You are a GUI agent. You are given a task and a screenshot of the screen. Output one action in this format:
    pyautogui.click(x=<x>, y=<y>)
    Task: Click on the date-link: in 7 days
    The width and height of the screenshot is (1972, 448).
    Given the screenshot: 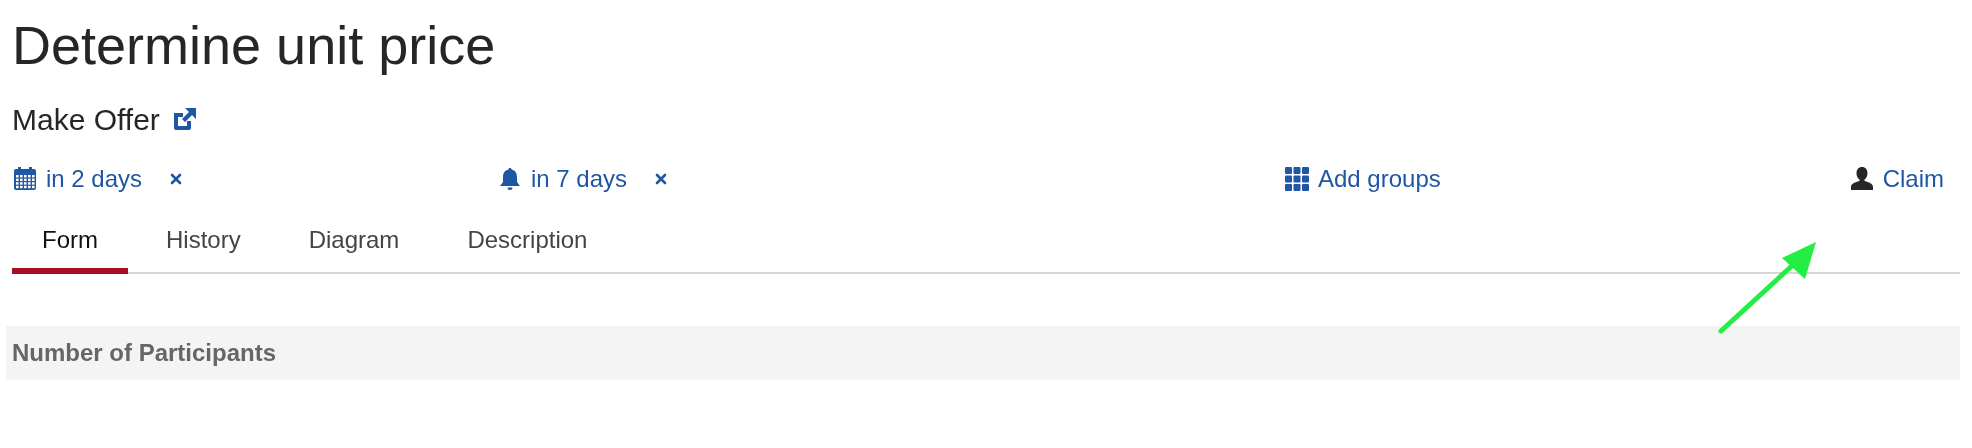 What is the action you would take?
    pyautogui.click(x=579, y=179)
    